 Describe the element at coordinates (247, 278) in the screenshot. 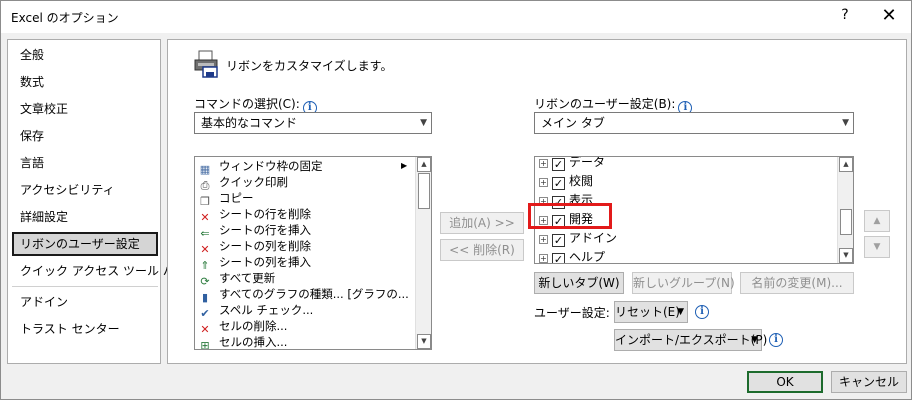

I see `list-item-label: すべて更新` at that location.